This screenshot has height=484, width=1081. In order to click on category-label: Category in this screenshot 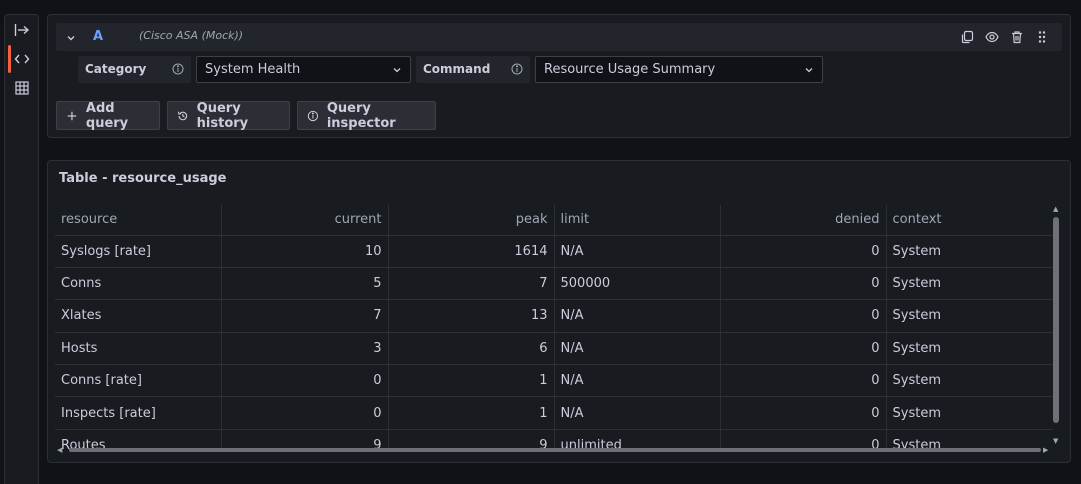, I will do `click(134, 69)`.